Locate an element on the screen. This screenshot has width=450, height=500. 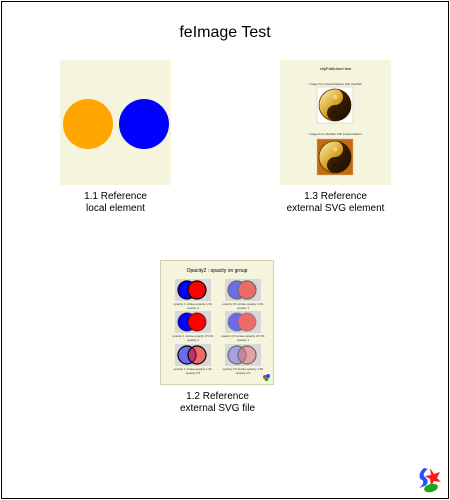
caption-1-3-line1: 1.3 Reference is located at coordinates (335, 196).